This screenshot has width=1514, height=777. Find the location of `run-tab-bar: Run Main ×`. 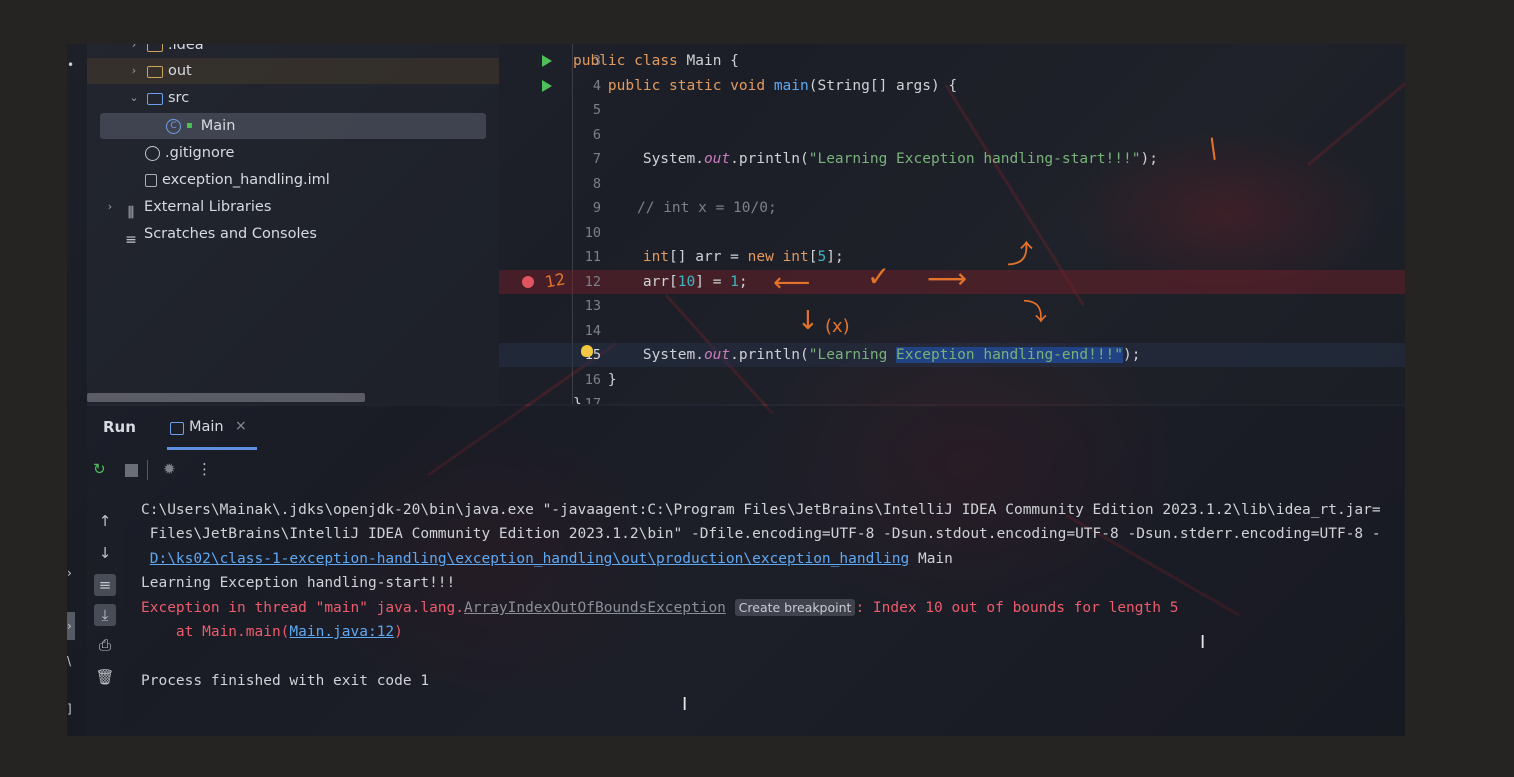

run-tab-bar: Run Main × is located at coordinates (746, 428).